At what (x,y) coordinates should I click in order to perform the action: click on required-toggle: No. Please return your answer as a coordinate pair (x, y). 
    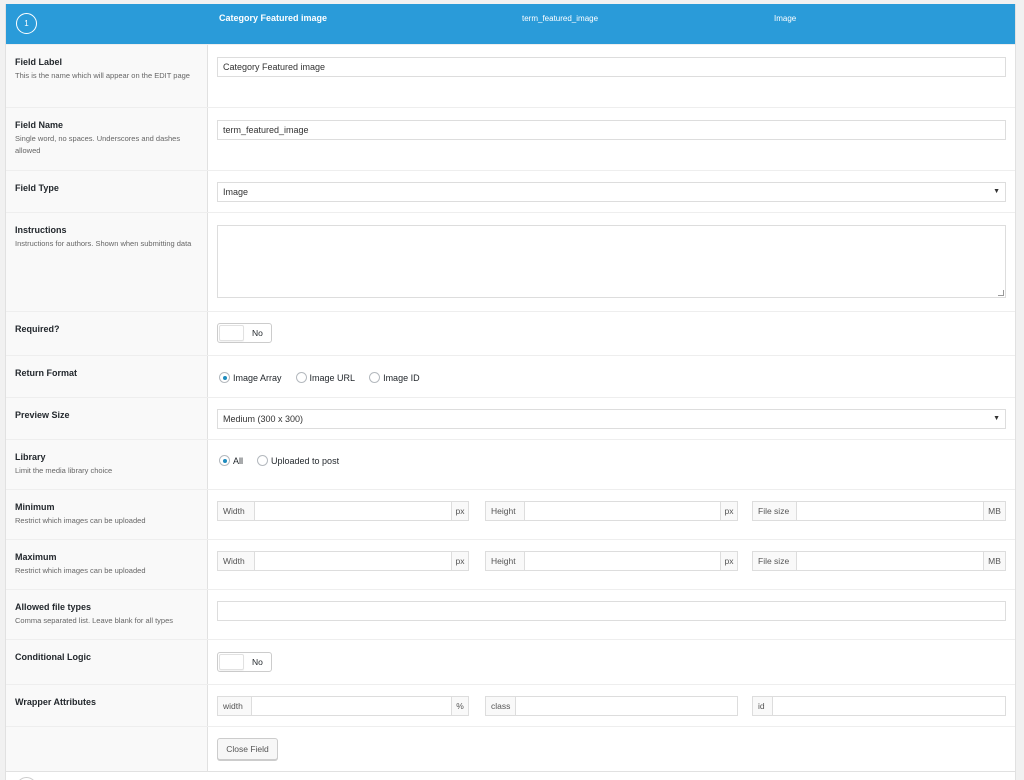
    Looking at the image, I should click on (244, 333).